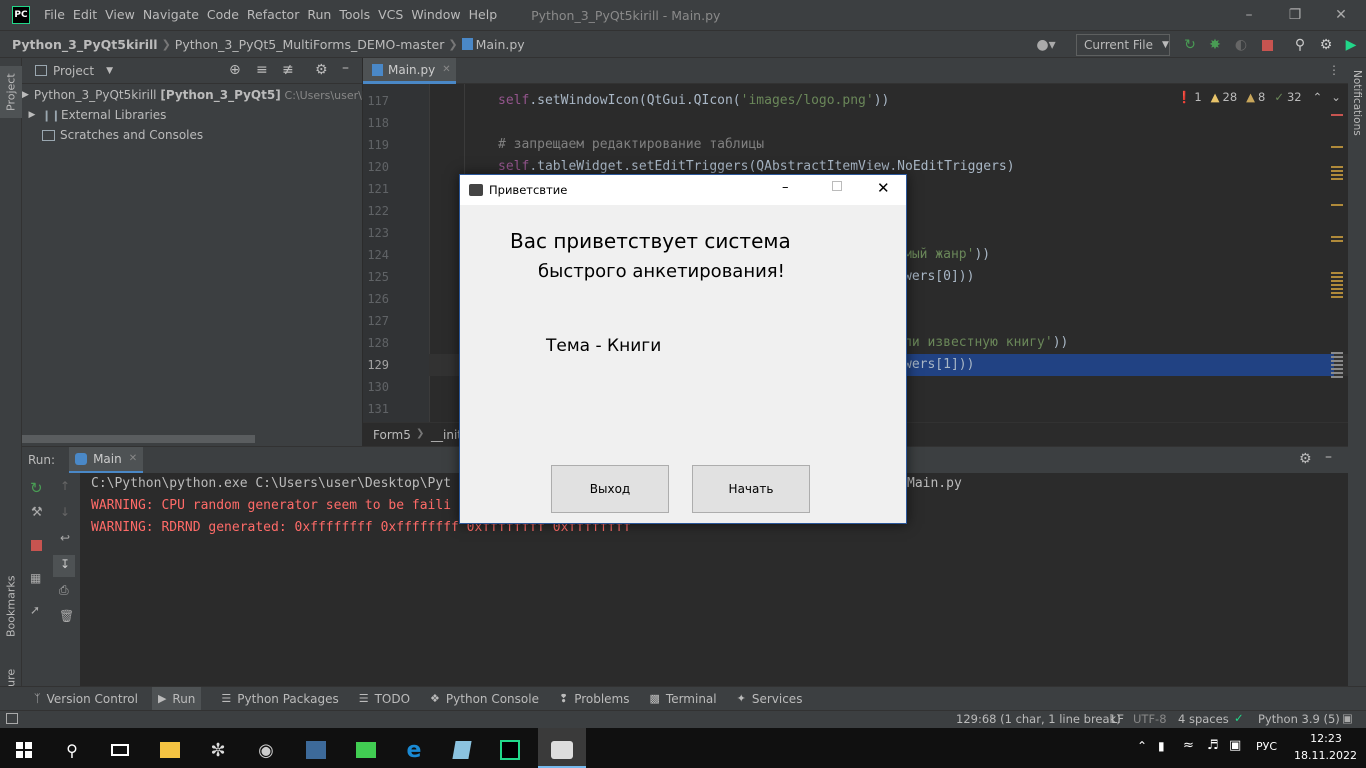 The height and width of the screenshot is (768, 1366). What do you see at coordinates (446, 435) in the screenshot?
I see `breadcrumb-method: __init` at bounding box center [446, 435].